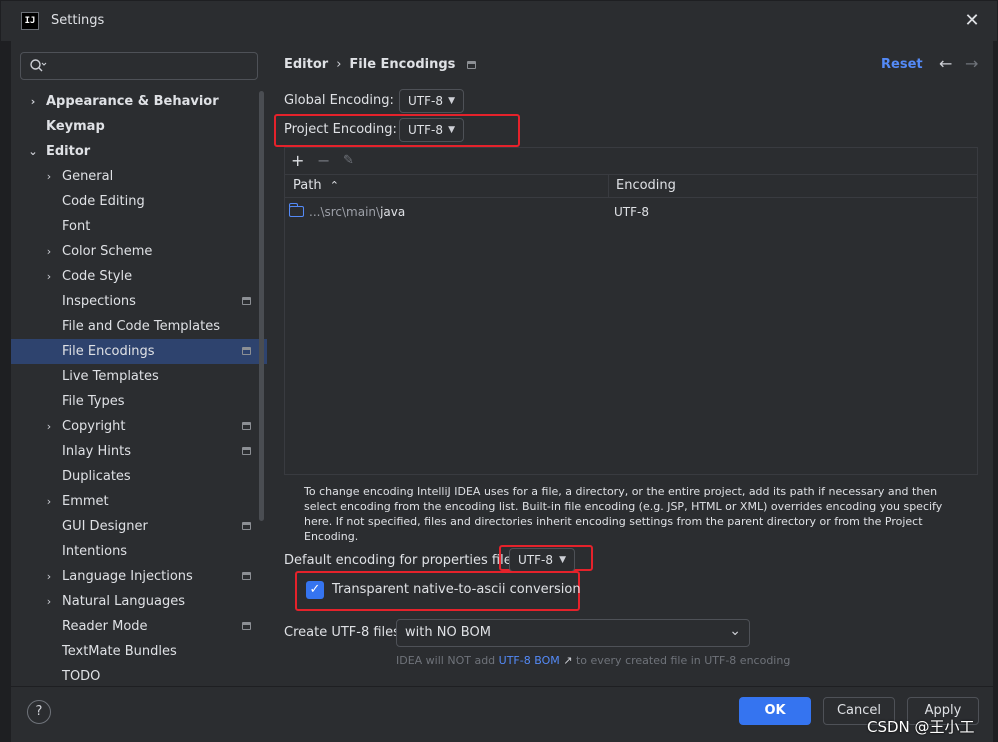 This screenshot has width=998, height=742. I want to click on sidebar-item-intentions: Intentions, so click(139, 551).